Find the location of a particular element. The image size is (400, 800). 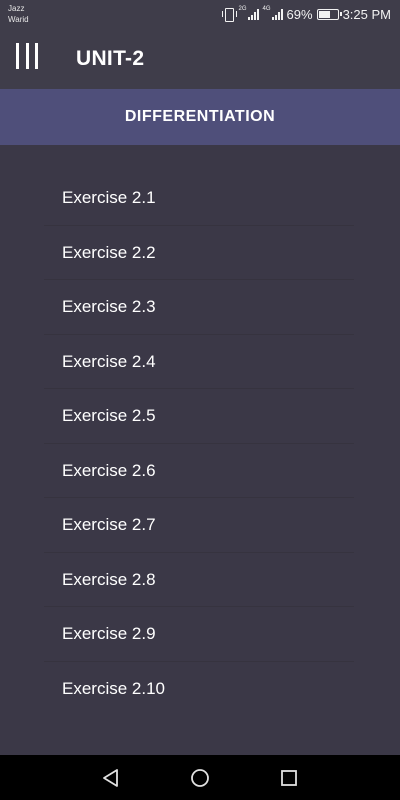

status-indicators: 2G 4G 69% 3:25 PM is located at coordinates (306, 14).